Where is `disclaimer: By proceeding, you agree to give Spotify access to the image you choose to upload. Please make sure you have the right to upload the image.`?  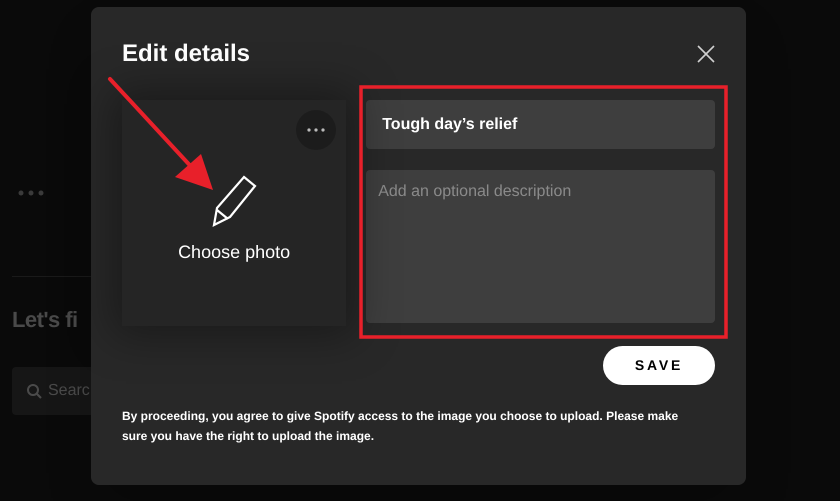
disclaimer: By proceeding, you agree to give Spotify access to the image you choose to upload. Please make sure you have the right to upload the image. is located at coordinates (401, 426).